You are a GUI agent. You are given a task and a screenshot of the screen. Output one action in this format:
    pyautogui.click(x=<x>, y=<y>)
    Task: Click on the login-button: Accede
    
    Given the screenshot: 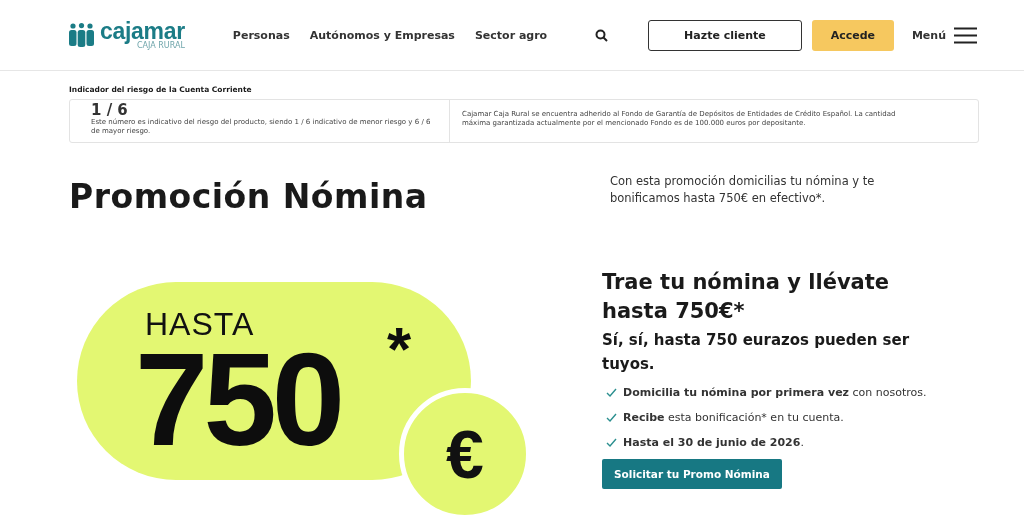 What is the action you would take?
    pyautogui.click(x=852, y=35)
    